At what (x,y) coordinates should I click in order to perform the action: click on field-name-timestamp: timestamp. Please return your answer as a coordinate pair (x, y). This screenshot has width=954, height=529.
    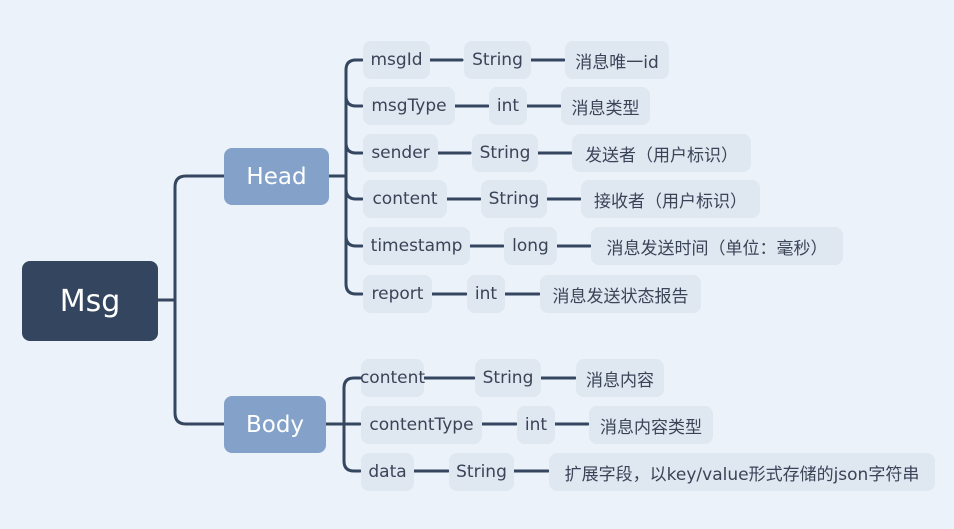
    Looking at the image, I should click on (416, 246).